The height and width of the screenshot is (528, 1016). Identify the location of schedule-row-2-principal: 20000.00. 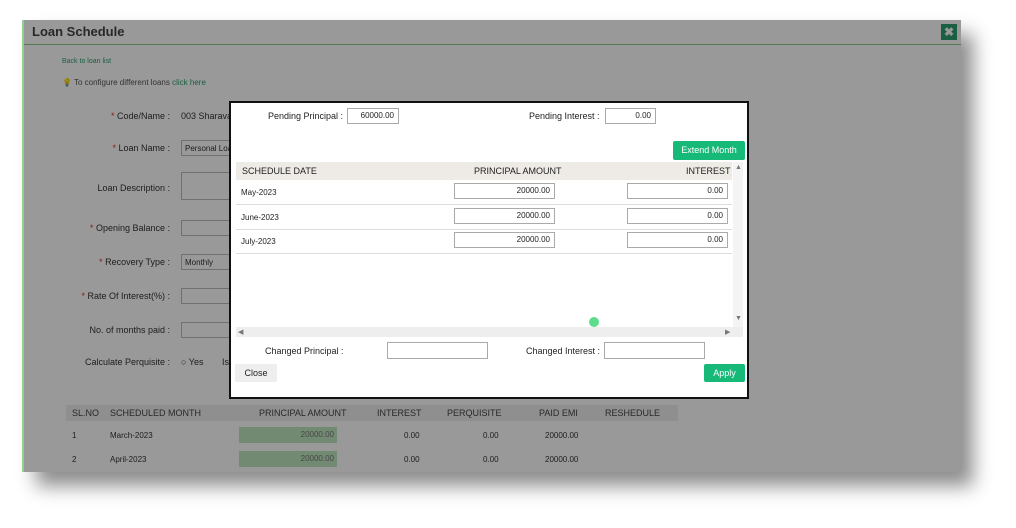
(504, 216).